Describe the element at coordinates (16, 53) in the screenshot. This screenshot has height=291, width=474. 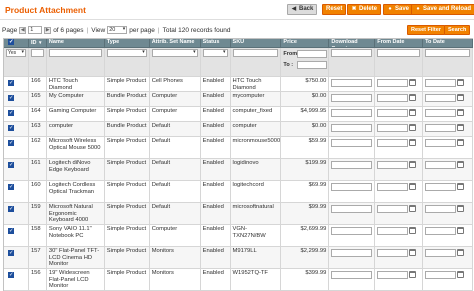
I see `select-filter: Yes` at that location.